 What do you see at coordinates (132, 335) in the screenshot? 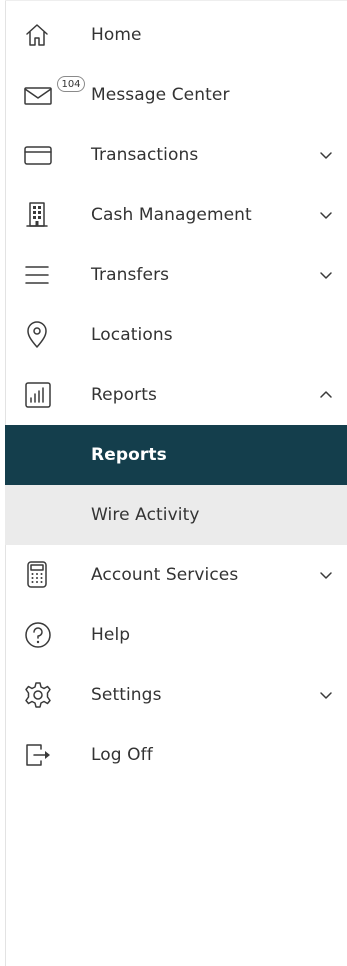
I see `nav-label-locations: Locations` at bounding box center [132, 335].